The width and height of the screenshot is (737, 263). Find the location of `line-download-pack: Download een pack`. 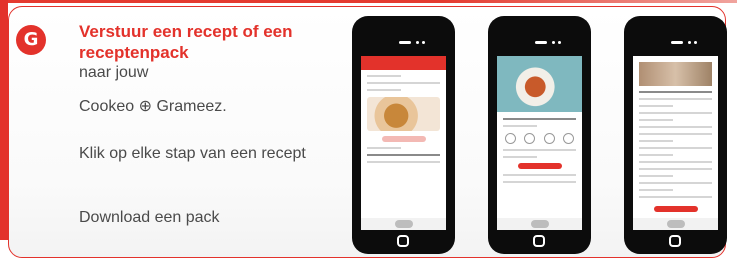

line-download-pack: Download een pack is located at coordinates (149, 217).